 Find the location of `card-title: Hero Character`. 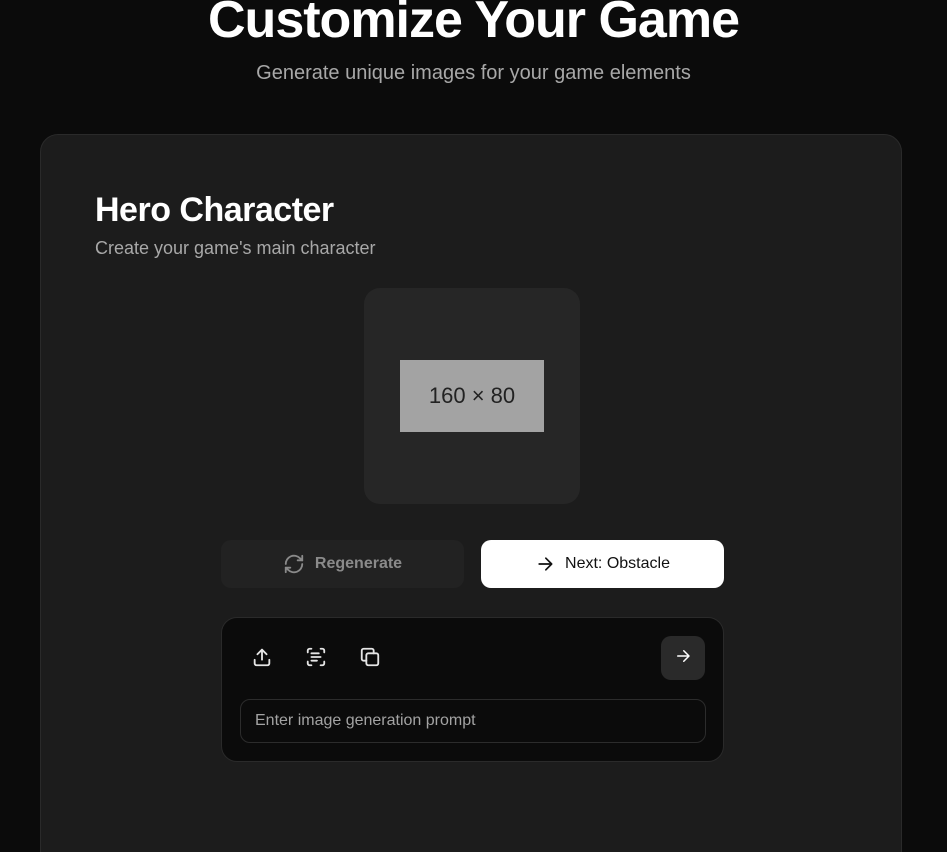

card-title: Hero Character is located at coordinates (214, 210).